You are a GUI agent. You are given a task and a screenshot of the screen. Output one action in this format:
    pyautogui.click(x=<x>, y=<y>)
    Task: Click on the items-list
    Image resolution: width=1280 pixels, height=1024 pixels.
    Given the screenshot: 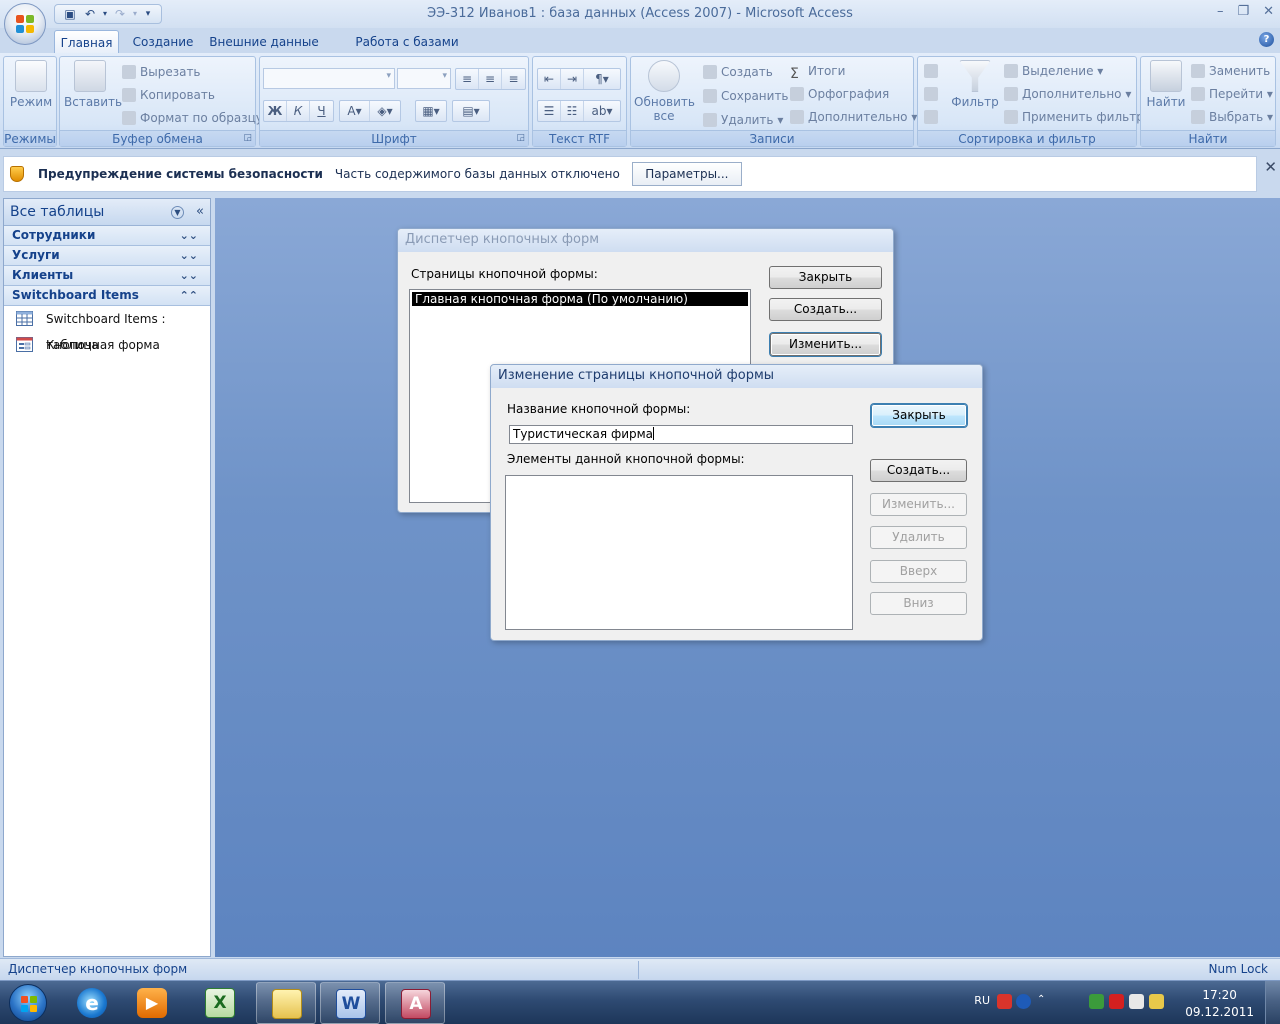 What is the action you would take?
    pyautogui.click(x=679, y=552)
    